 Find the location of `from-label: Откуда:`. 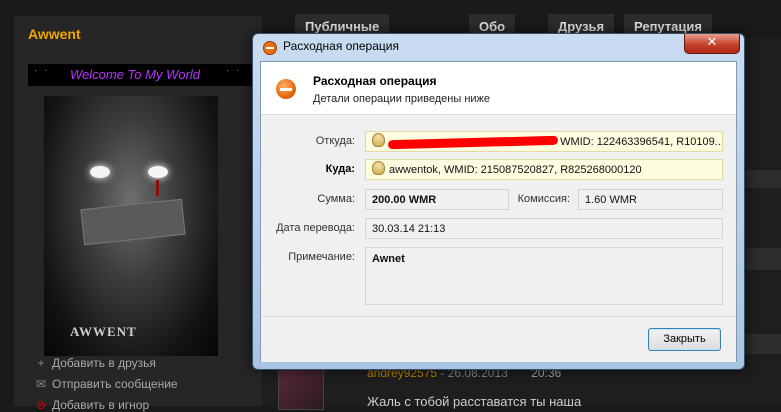

from-label: Откуда: is located at coordinates (335, 141).